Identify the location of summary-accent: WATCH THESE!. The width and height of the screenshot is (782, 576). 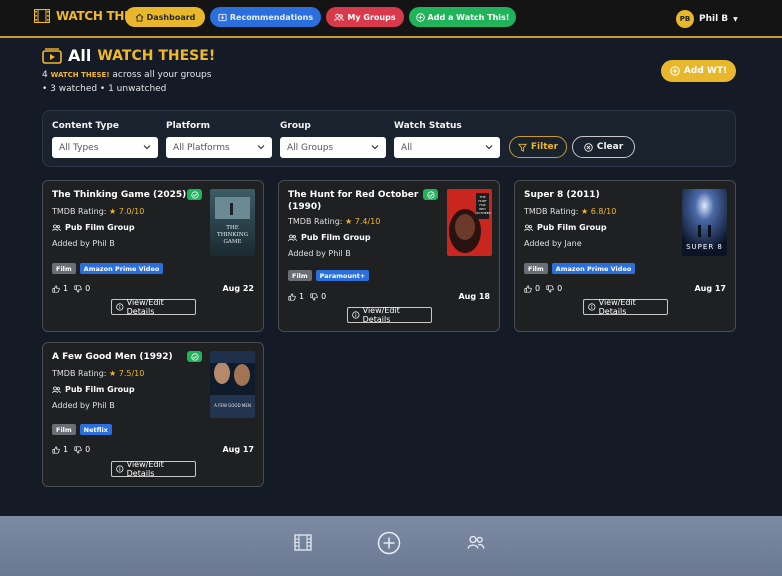
(80, 75).